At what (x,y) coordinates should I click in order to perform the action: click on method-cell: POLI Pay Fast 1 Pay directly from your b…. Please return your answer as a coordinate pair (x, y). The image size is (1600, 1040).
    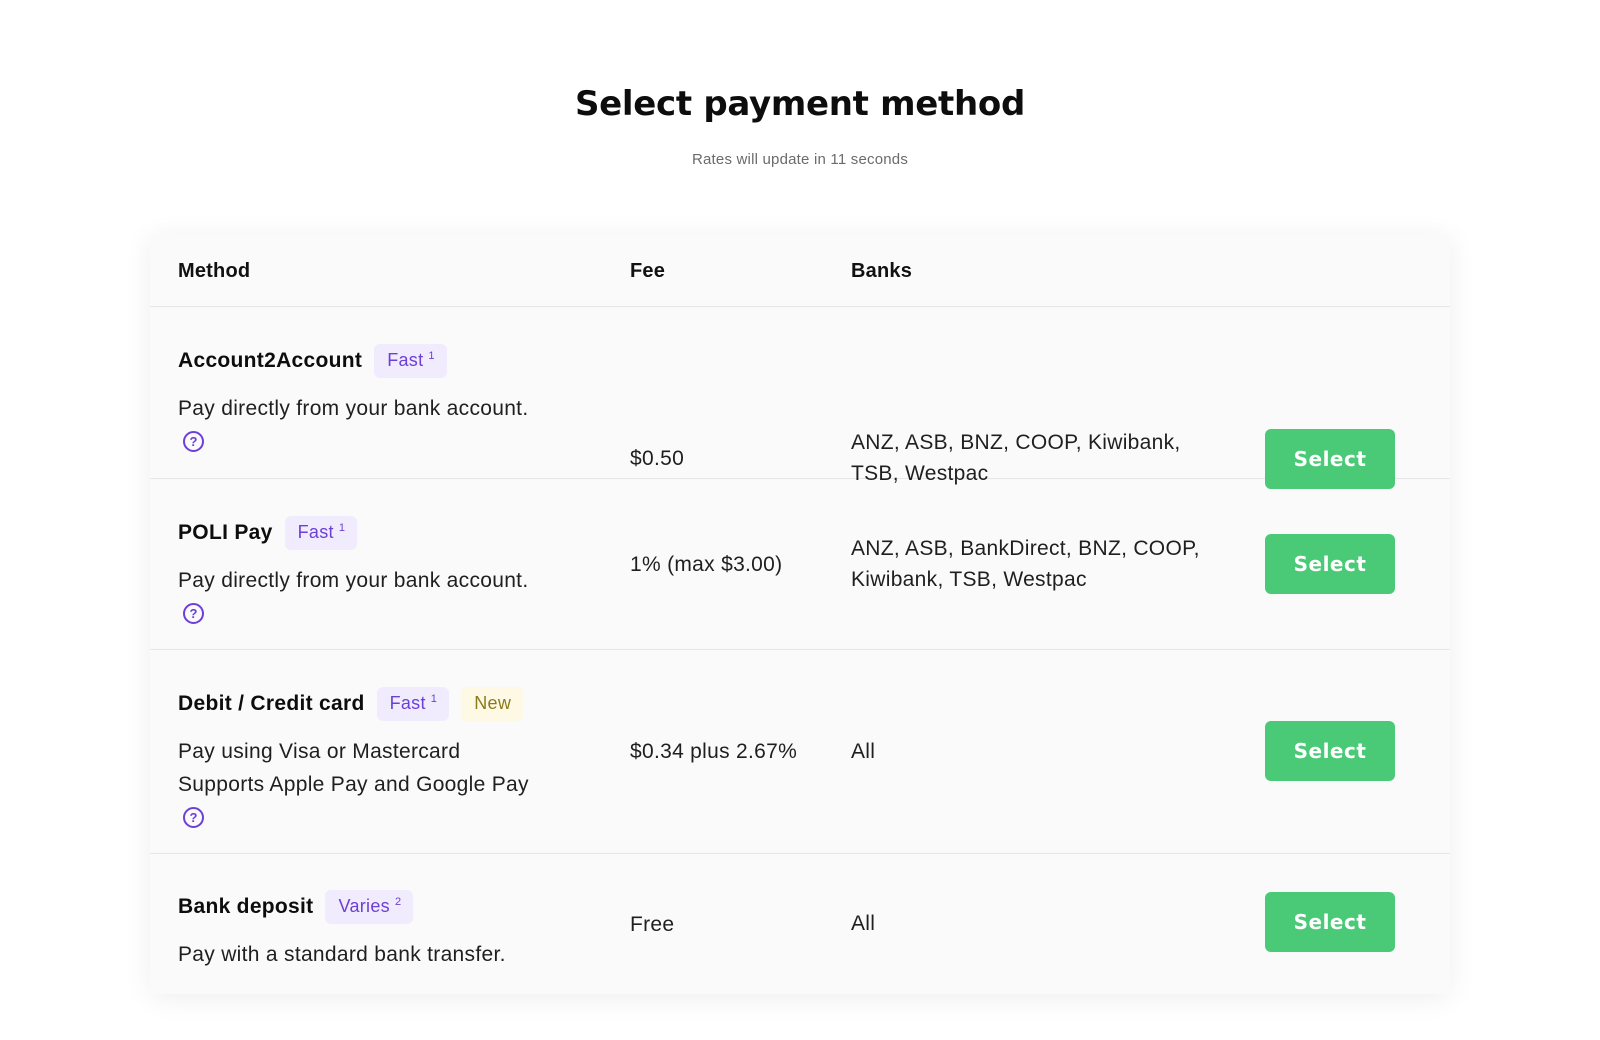
    Looking at the image, I should click on (353, 569).